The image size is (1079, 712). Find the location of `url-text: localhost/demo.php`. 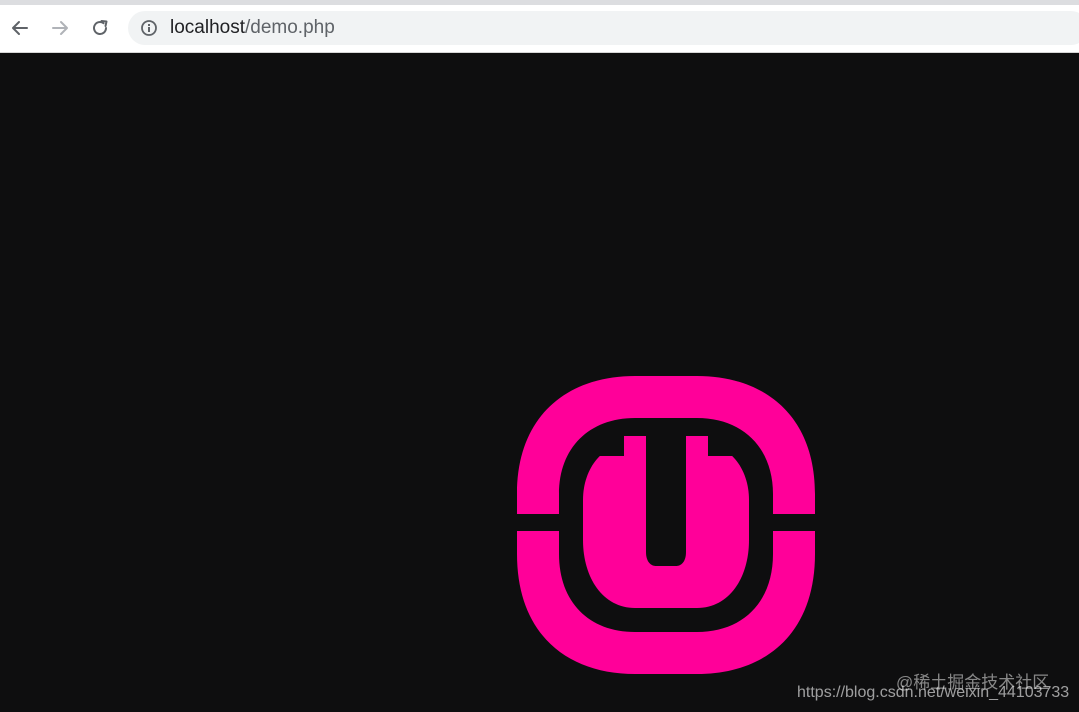

url-text: localhost/demo.php is located at coordinates (252, 28).